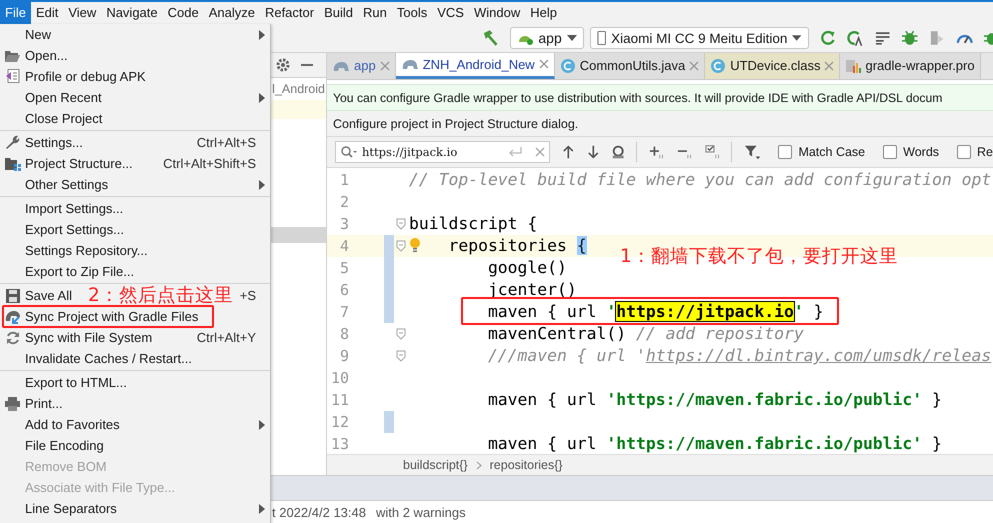 This screenshot has height=523, width=993. I want to click on menu-bar-item: Window, so click(497, 13).